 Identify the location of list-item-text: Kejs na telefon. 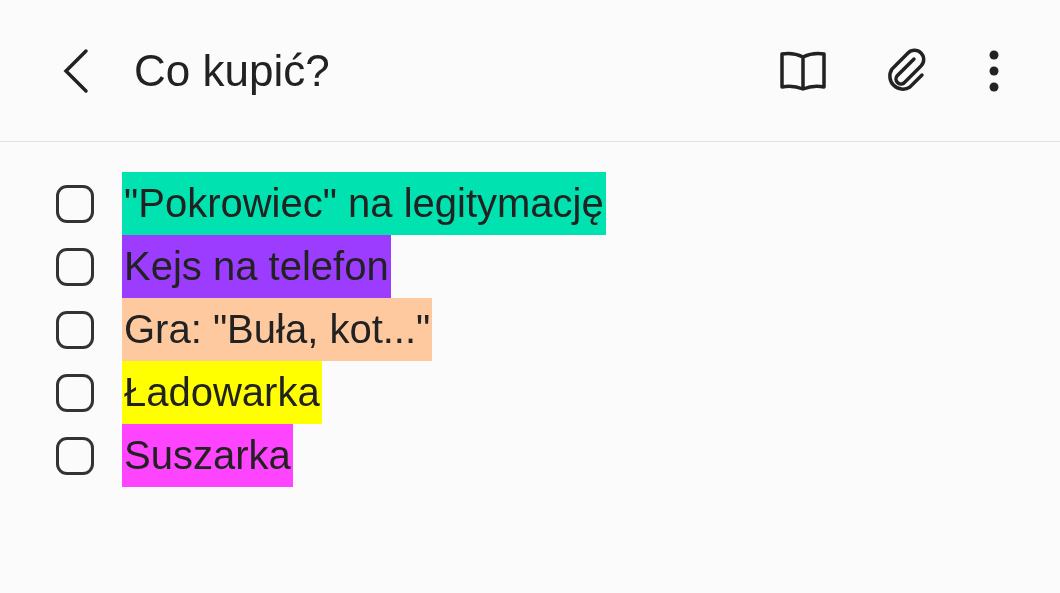
(256, 266).